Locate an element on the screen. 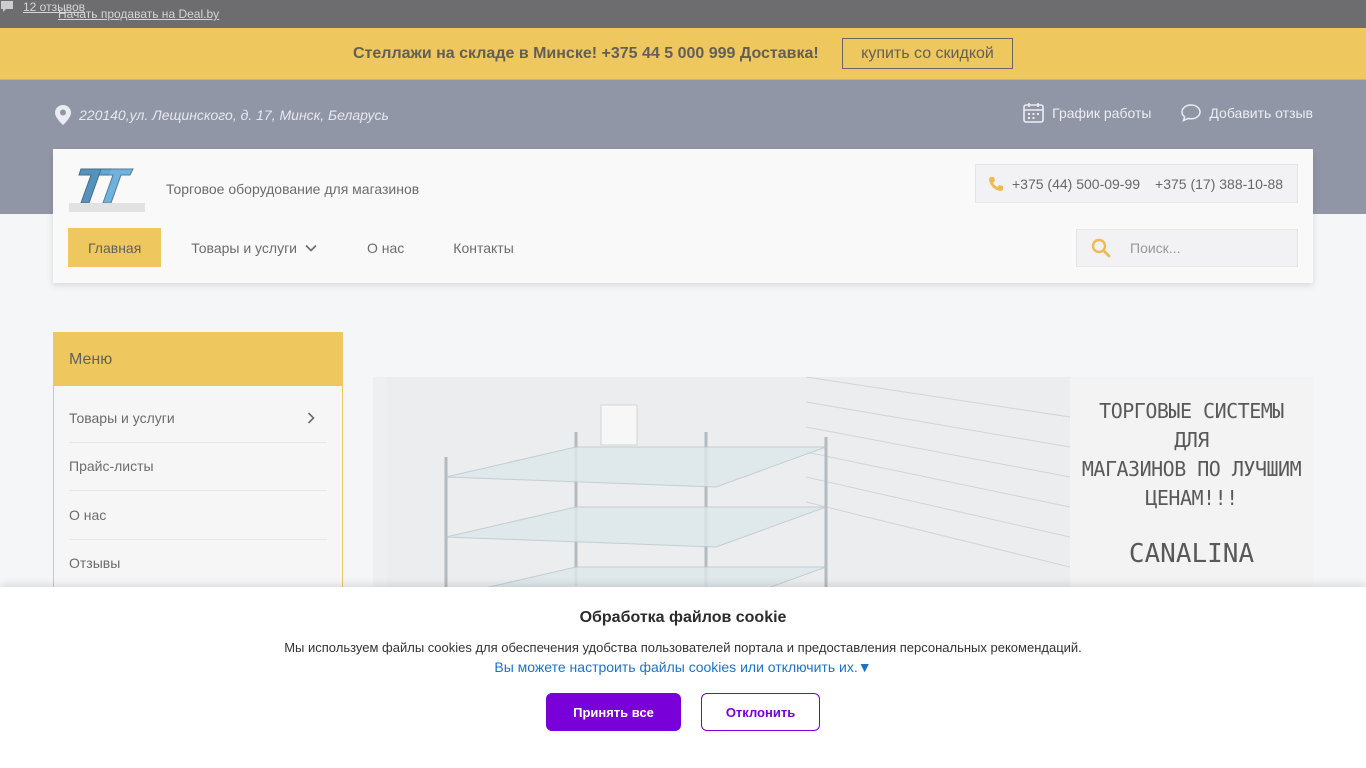 This screenshot has width=1366, height=768. chevron-right-icon is located at coordinates (311, 418).